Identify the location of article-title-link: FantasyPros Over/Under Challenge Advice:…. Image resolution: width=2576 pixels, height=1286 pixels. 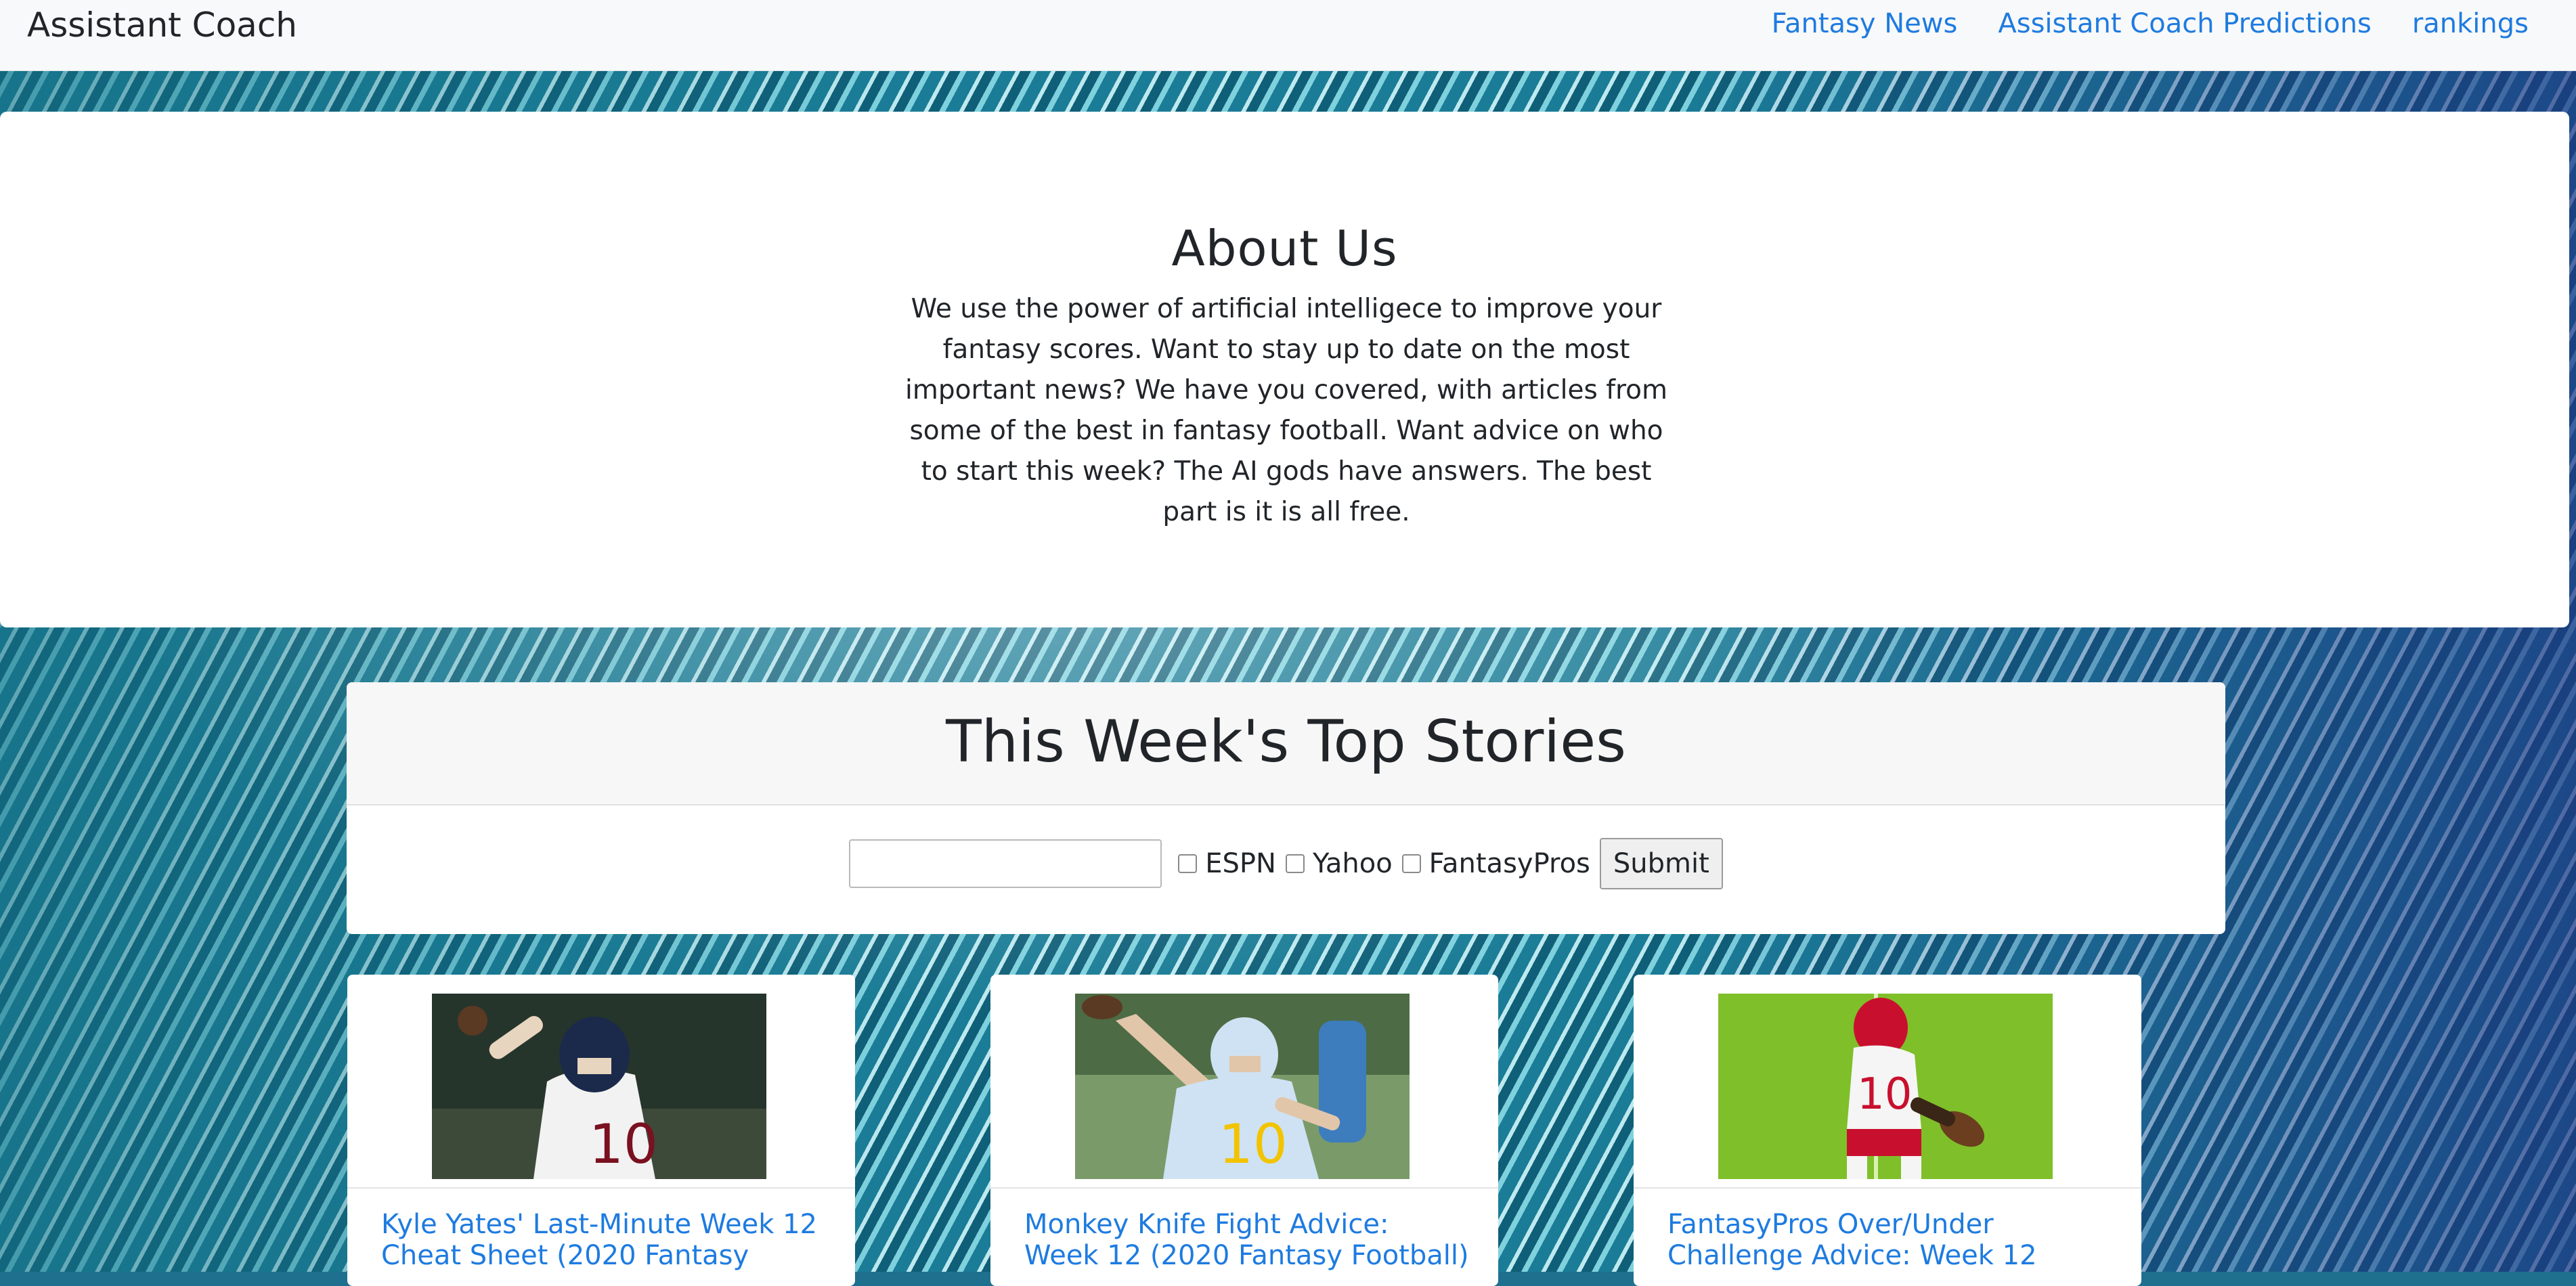
(1890, 1240).